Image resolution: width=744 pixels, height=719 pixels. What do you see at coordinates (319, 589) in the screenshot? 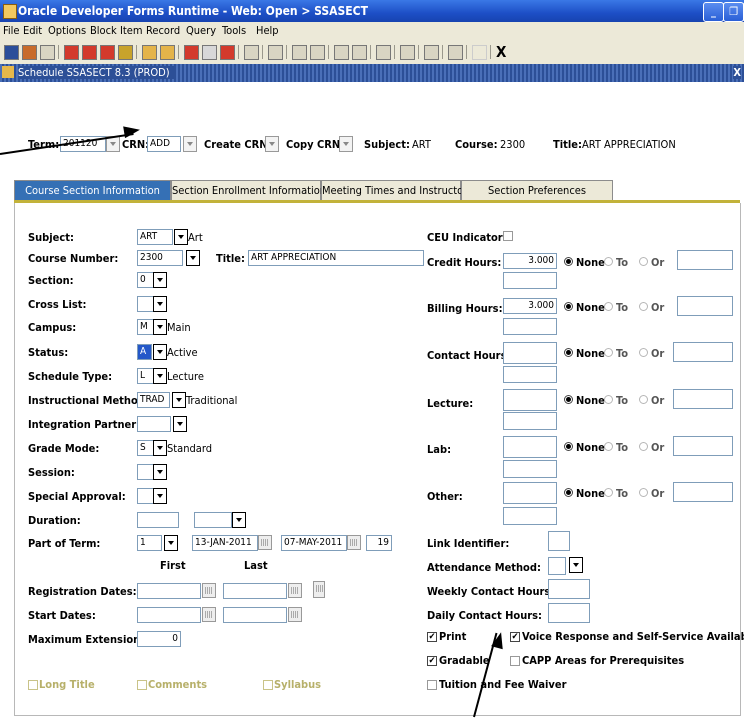
I see `registration-dates-editor-icon` at bounding box center [319, 589].